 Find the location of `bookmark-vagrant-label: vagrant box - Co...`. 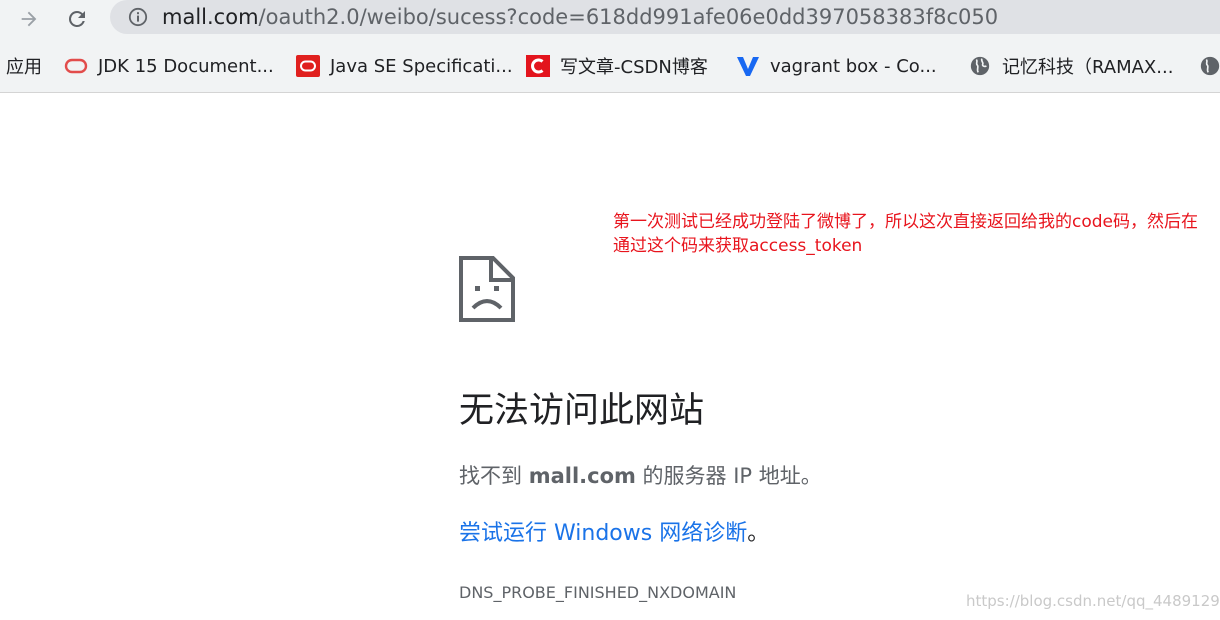

bookmark-vagrant-label: vagrant box - Co... is located at coordinates (853, 66).